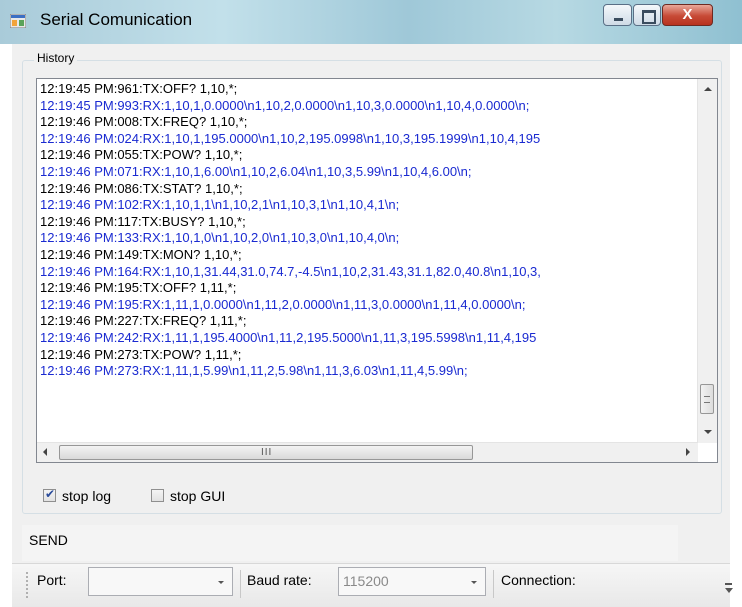 This screenshot has height=607, width=742. What do you see at coordinates (538, 580) in the screenshot?
I see `connection-label: Connection:` at bounding box center [538, 580].